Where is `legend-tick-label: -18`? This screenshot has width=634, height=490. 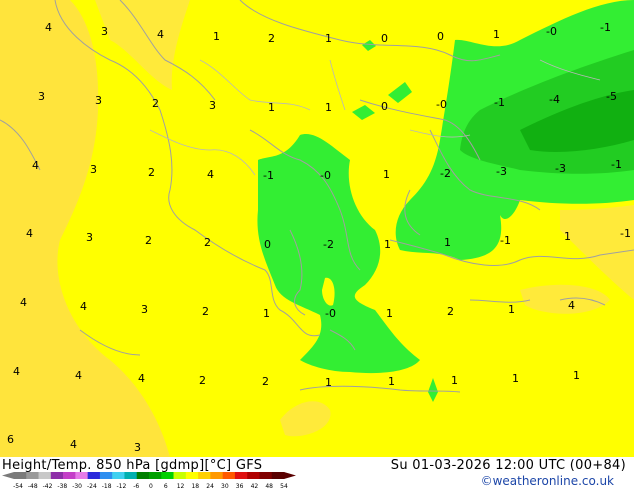 legend-tick-label: -18 is located at coordinates (107, 486).